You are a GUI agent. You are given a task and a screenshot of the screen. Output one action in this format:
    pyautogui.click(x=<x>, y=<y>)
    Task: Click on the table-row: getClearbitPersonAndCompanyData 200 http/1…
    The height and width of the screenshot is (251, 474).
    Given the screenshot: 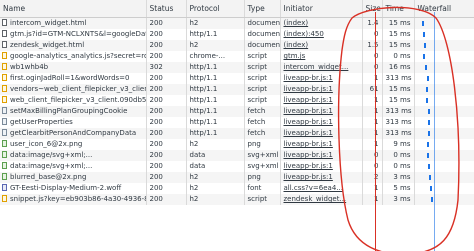 What is the action you would take?
    pyautogui.click(x=237, y=133)
    